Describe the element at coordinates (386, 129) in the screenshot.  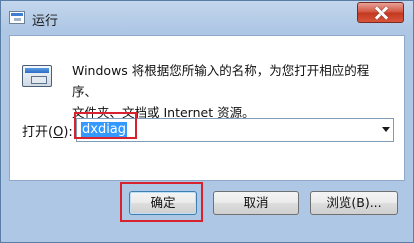
I see `chevron-down-icon` at that location.